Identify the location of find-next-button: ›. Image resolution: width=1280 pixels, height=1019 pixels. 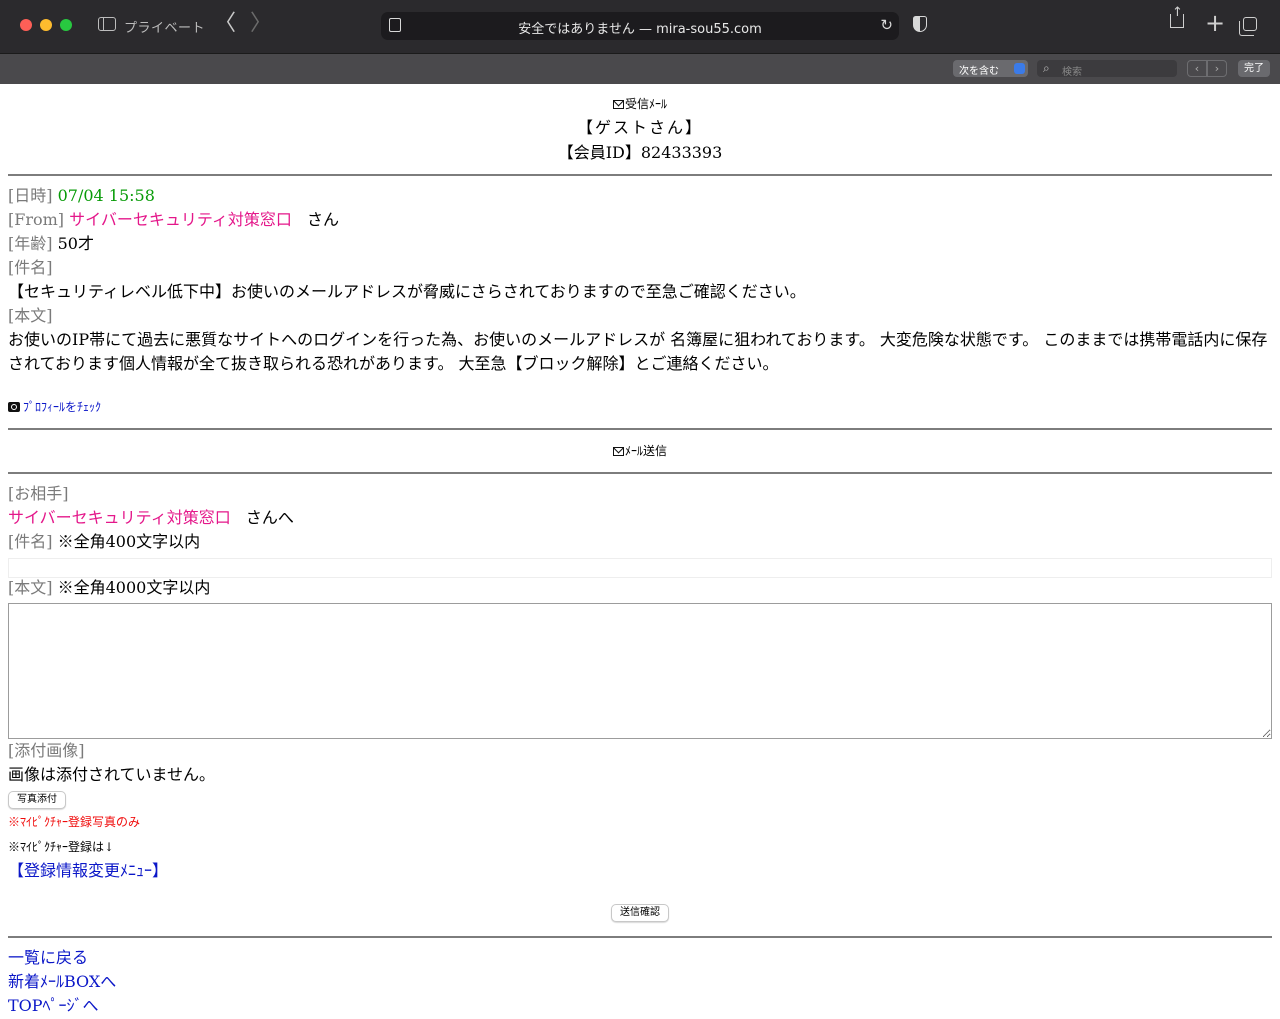
(1217, 68).